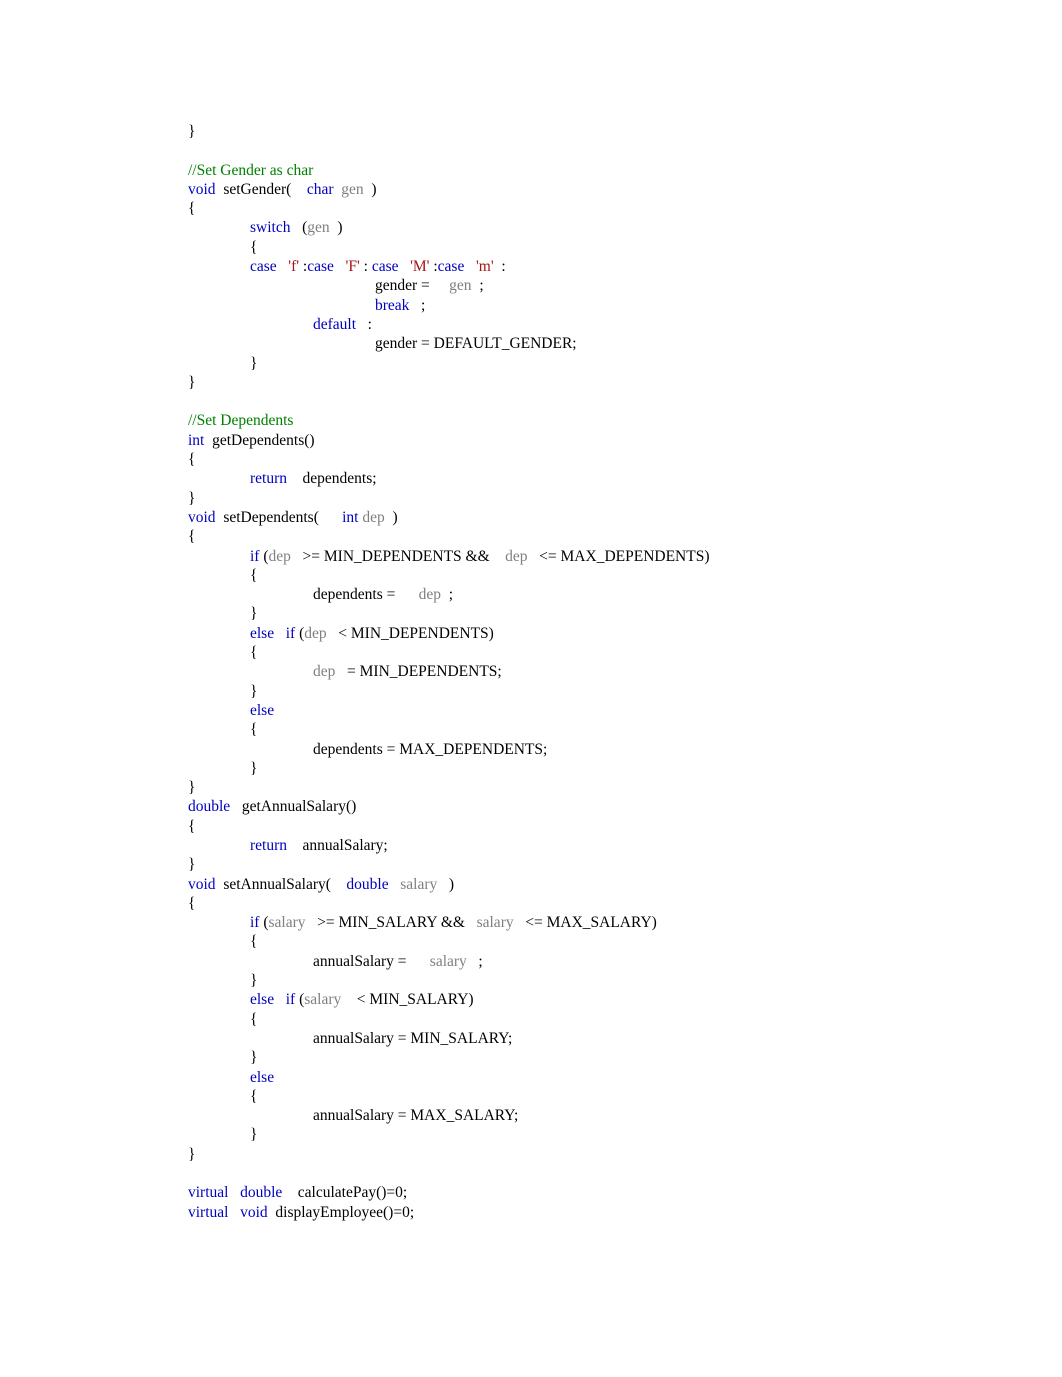 The width and height of the screenshot is (1062, 1377). Describe the element at coordinates (588, 1115) in the screenshot. I see `code-line: annualSalary = MAX_SALARY;` at that location.